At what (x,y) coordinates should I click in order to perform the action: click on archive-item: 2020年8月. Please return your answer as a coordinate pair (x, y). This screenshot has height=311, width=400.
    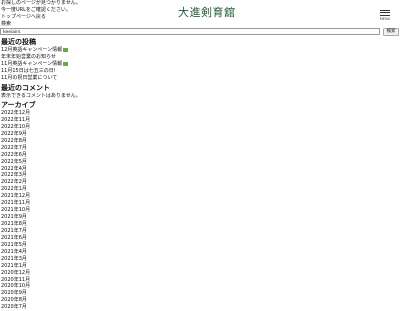
    Looking at the image, I should click on (18, 300).